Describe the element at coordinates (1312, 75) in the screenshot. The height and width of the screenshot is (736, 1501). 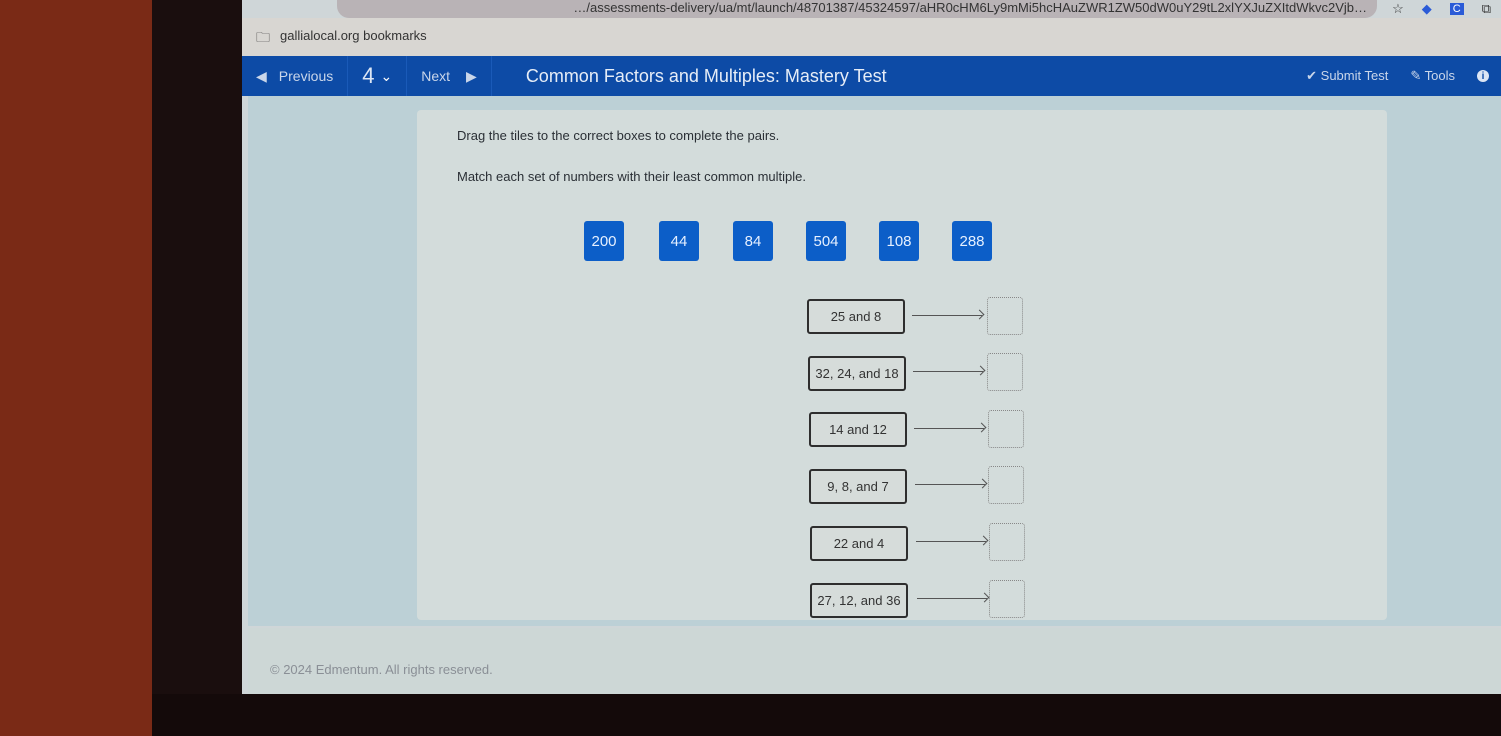
I see `check-circle-icon: ✔` at that location.